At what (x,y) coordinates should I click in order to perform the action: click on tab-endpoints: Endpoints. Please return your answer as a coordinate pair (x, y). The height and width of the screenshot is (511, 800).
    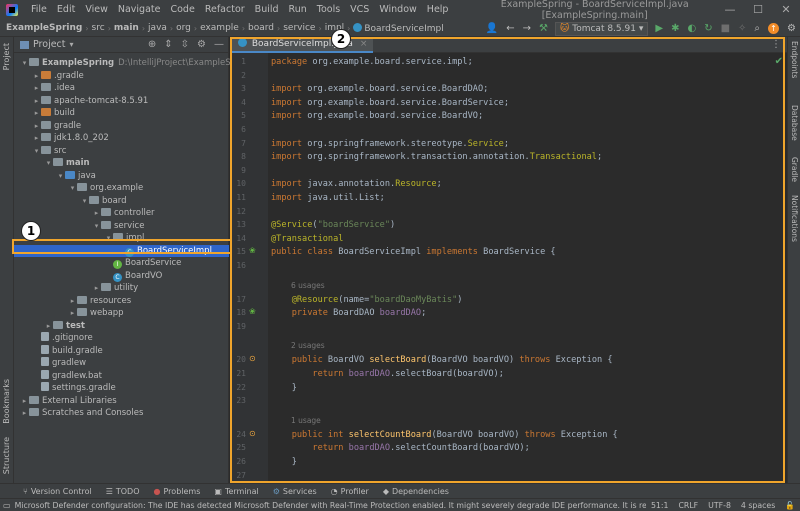
    Looking at the image, I should click on (794, 59).